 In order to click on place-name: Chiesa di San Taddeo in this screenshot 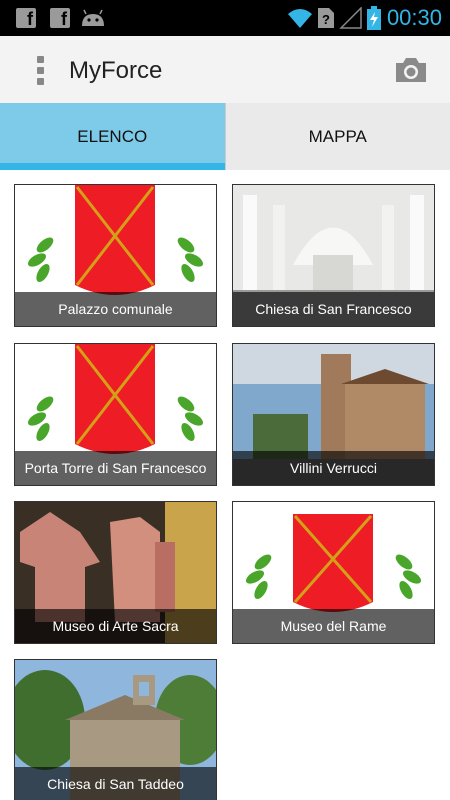, I will do `click(115, 783)`.